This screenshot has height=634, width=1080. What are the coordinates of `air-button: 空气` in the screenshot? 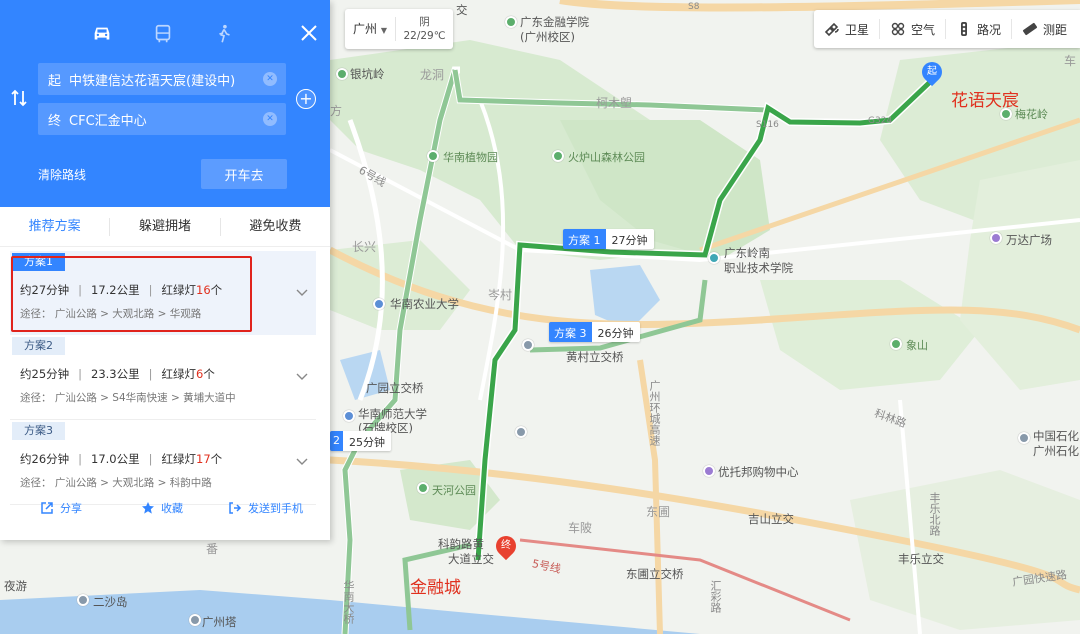 It's located at (913, 29).